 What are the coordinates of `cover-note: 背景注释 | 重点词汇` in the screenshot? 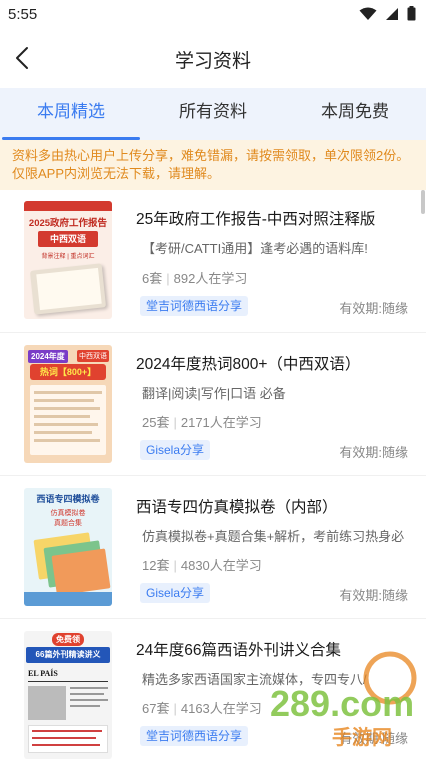 It's located at (68, 257).